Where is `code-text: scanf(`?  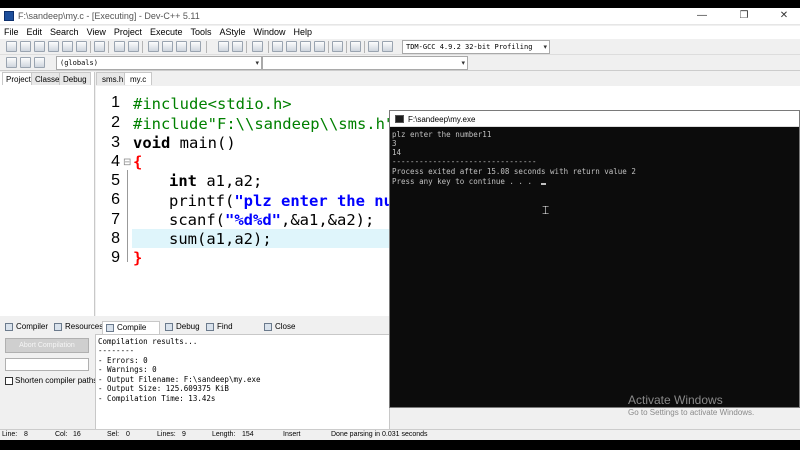
code-text: scanf( is located at coordinates (197, 220).